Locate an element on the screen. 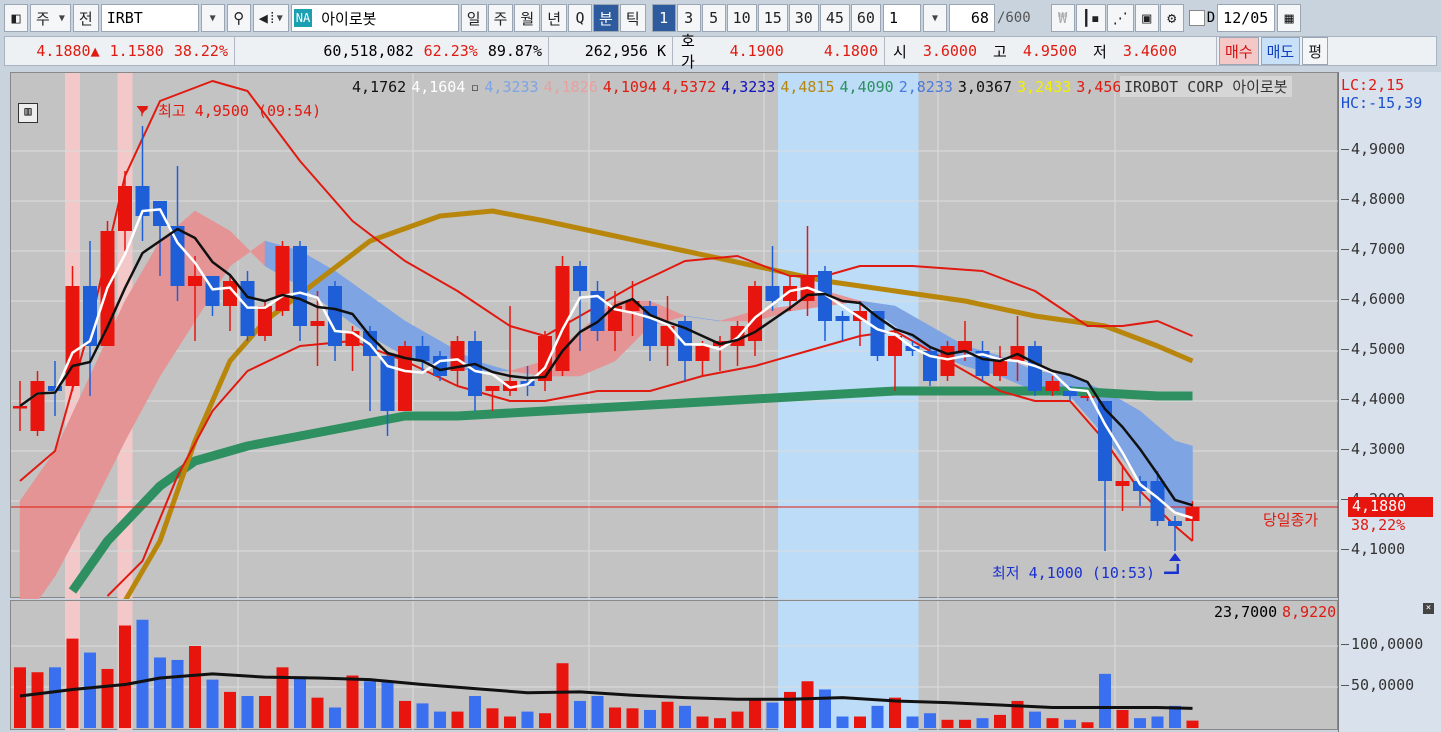 The height and width of the screenshot is (732, 1441). interval-tab: 5 is located at coordinates (713, 18).